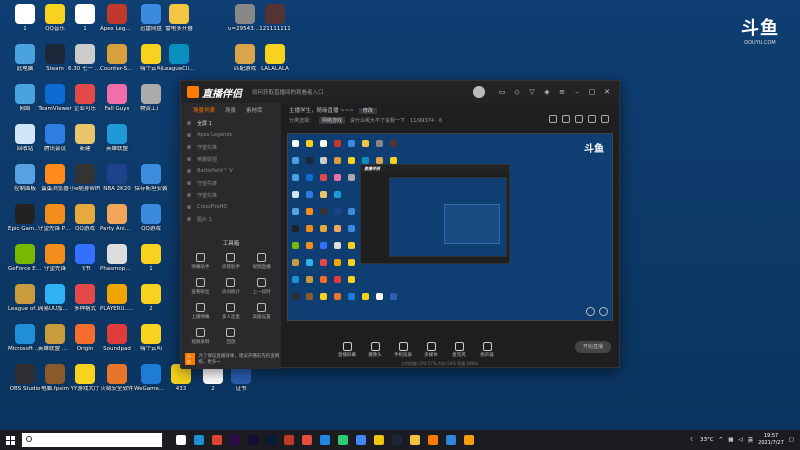  What do you see at coordinates (85, 58) in the screenshot?
I see `desktop-icon: 6.30 七一 第十八季度` at bounding box center [85, 58].